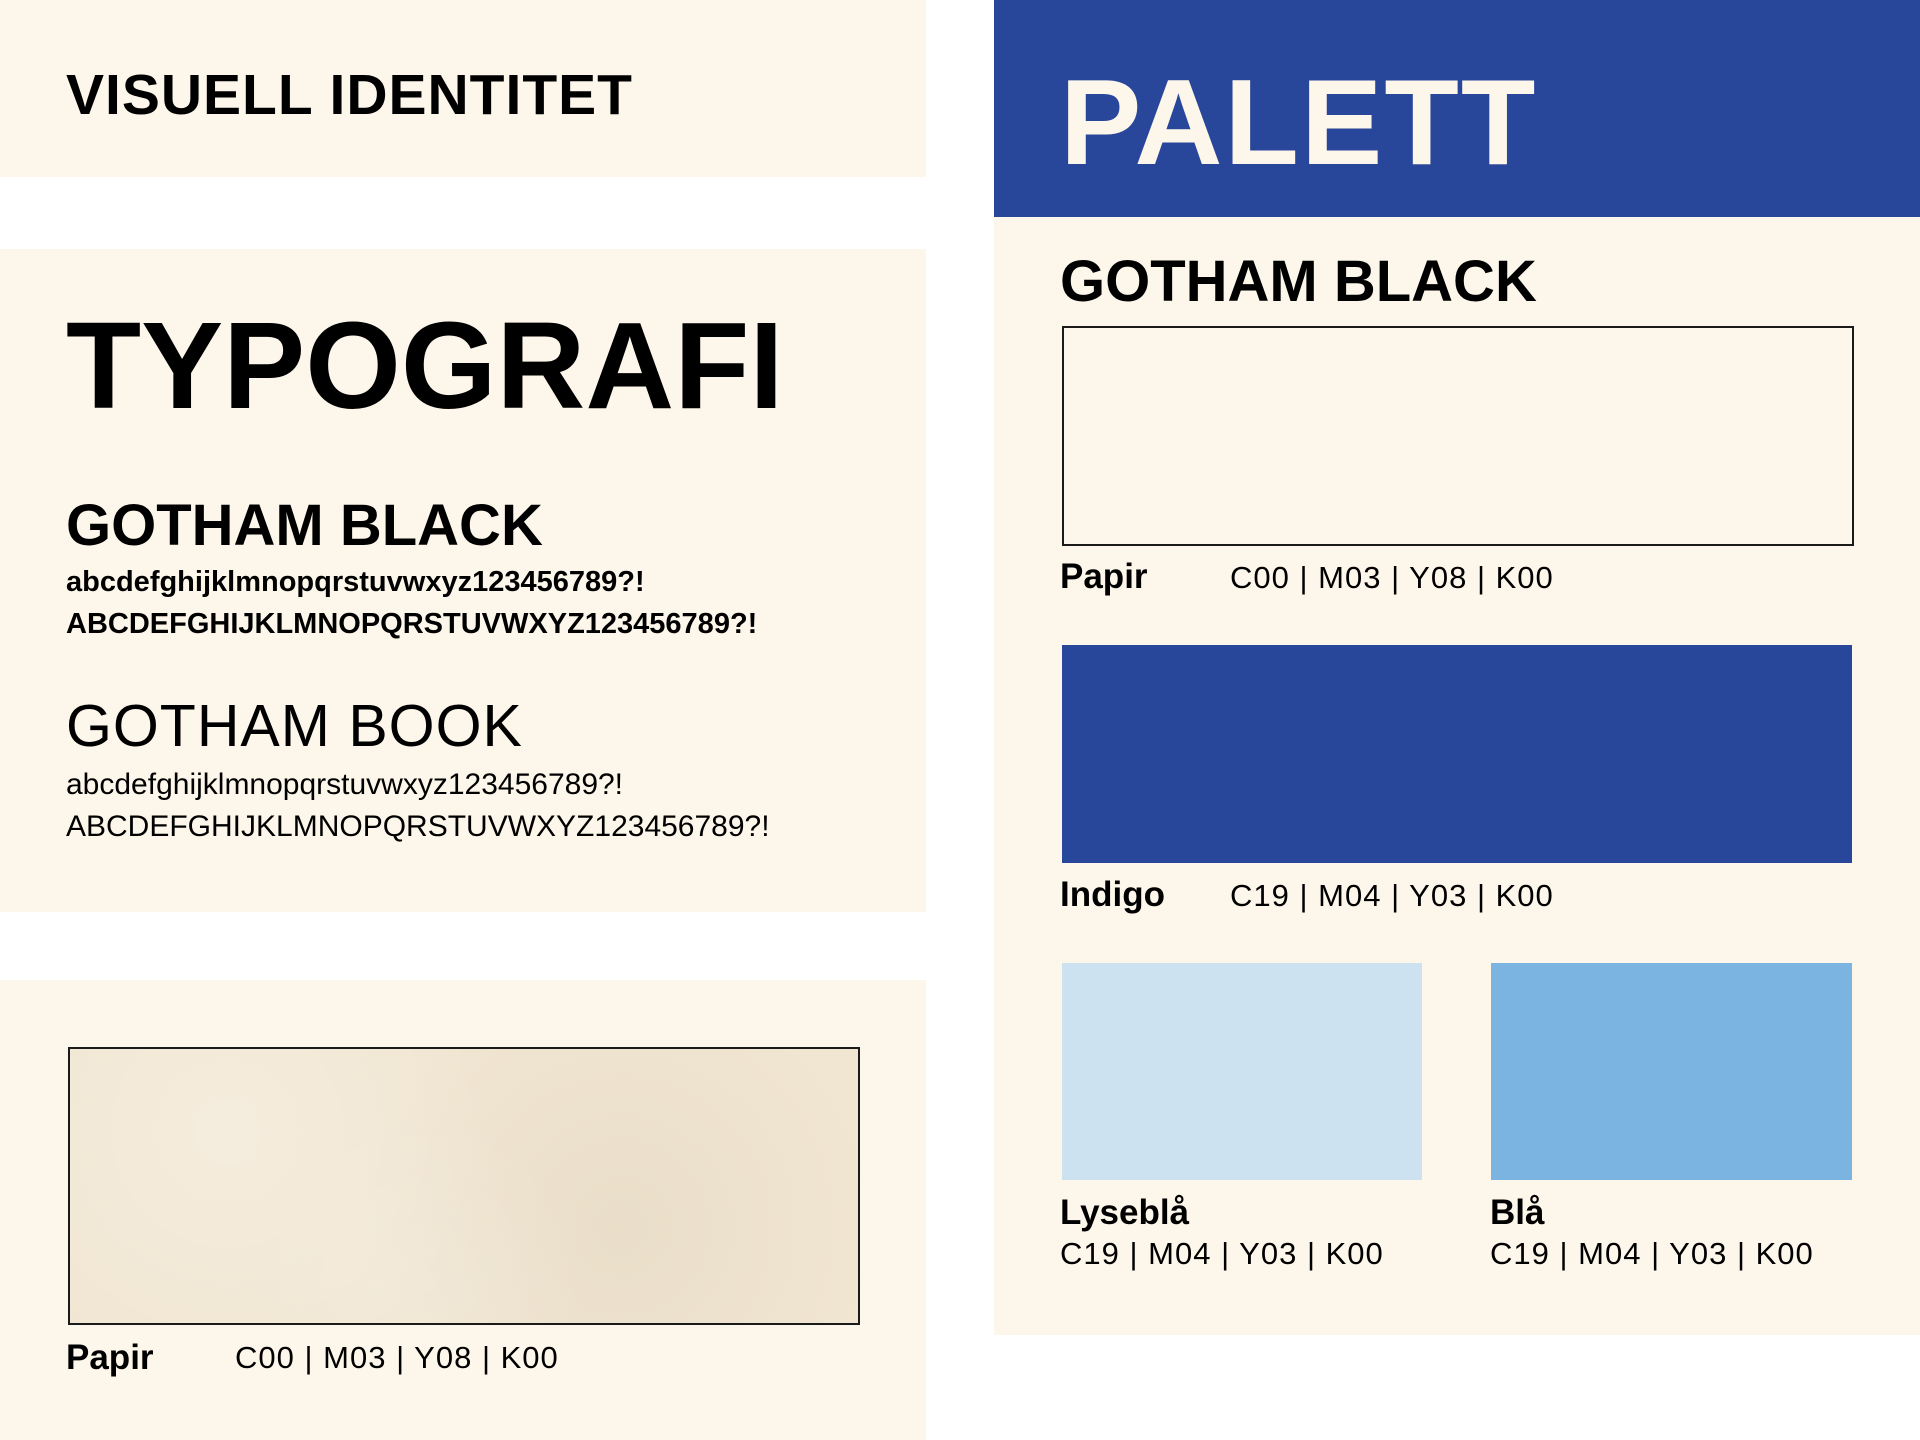  Describe the element at coordinates (1652, 1253) in the screenshot. I see `swatch-bla-code: C19 | M04 | Y03 | K00` at that location.